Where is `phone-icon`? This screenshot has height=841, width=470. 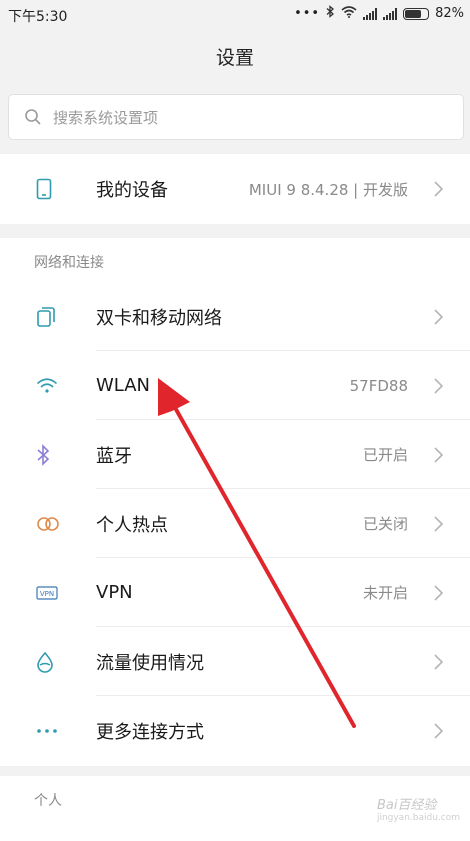 phone-icon is located at coordinates (48, 189).